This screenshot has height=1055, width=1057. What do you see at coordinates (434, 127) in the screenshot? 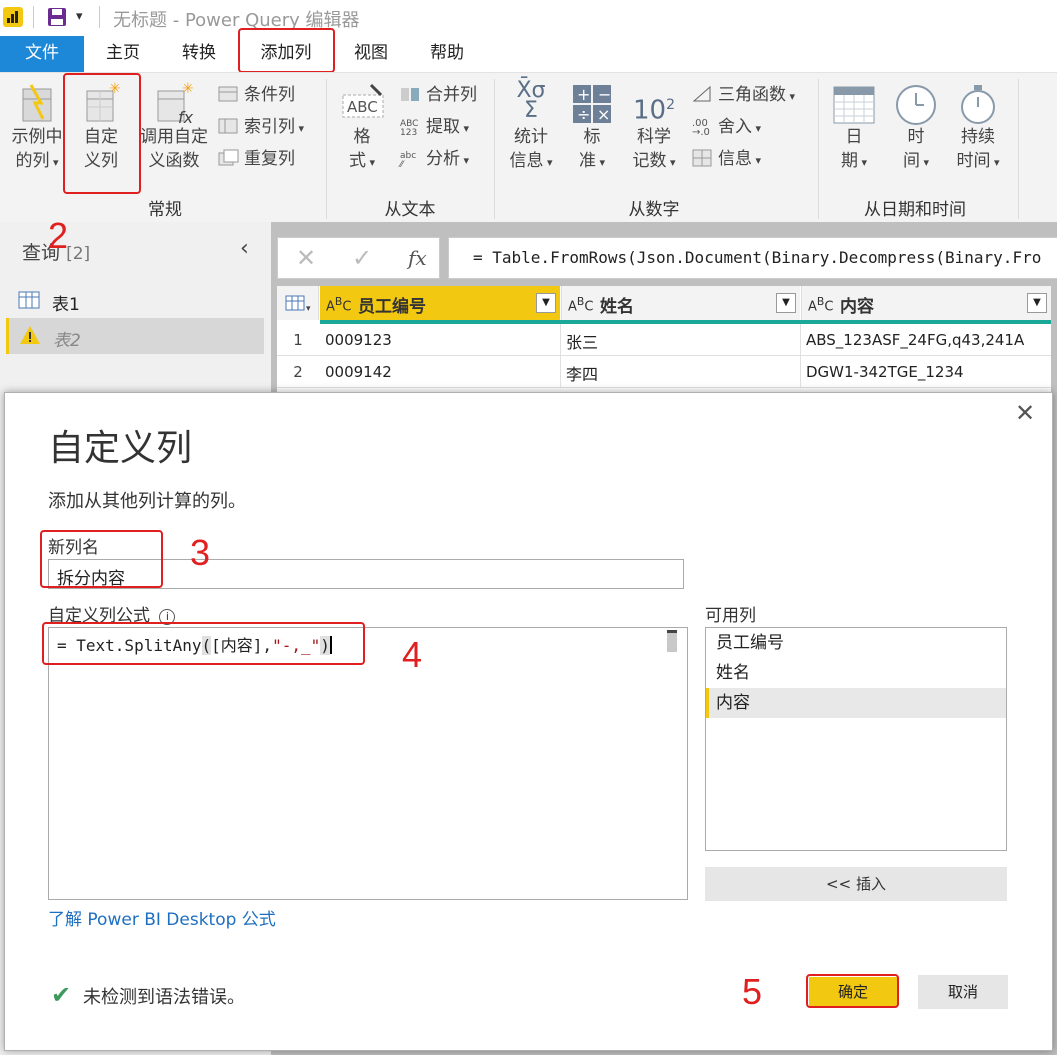
I see `extract-button: ABC 123 提取 ▾` at bounding box center [434, 127].